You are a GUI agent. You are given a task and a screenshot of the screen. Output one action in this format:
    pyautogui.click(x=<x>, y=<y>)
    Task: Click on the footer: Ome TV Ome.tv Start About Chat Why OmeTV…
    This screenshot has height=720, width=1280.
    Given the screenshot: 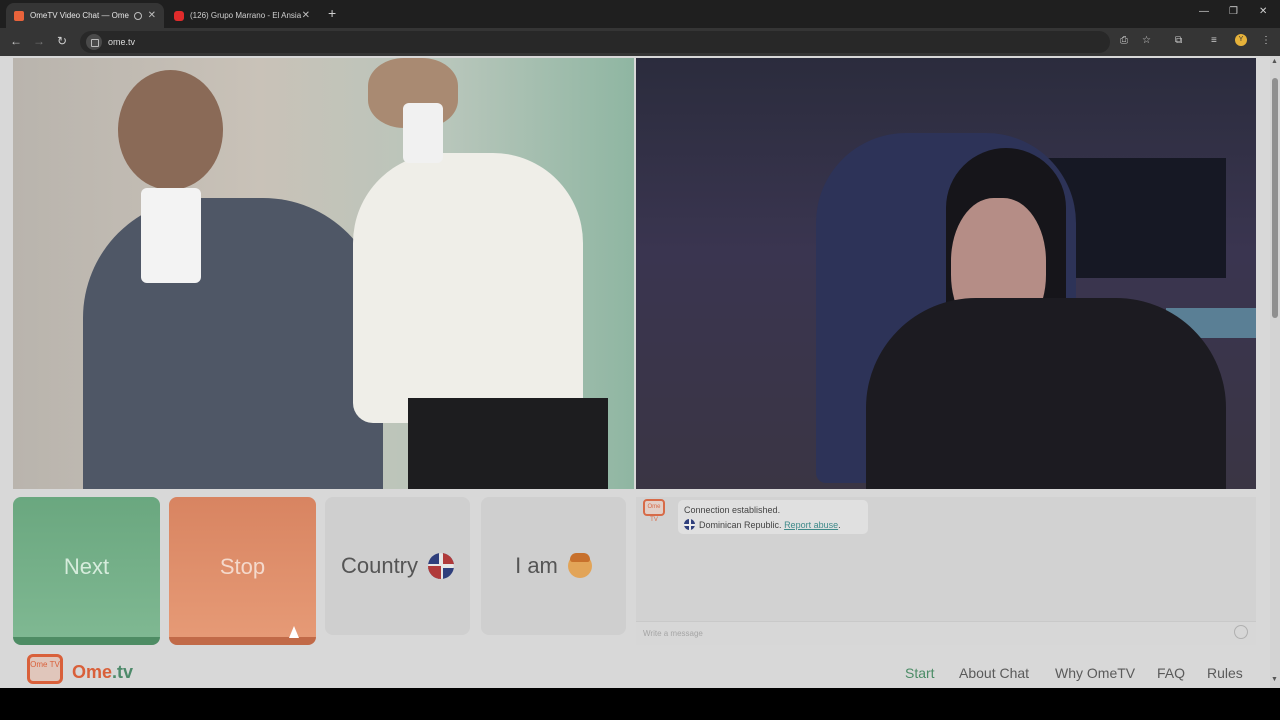 What is the action you would take?
    pyautogui.click(x=635, y=671)
    